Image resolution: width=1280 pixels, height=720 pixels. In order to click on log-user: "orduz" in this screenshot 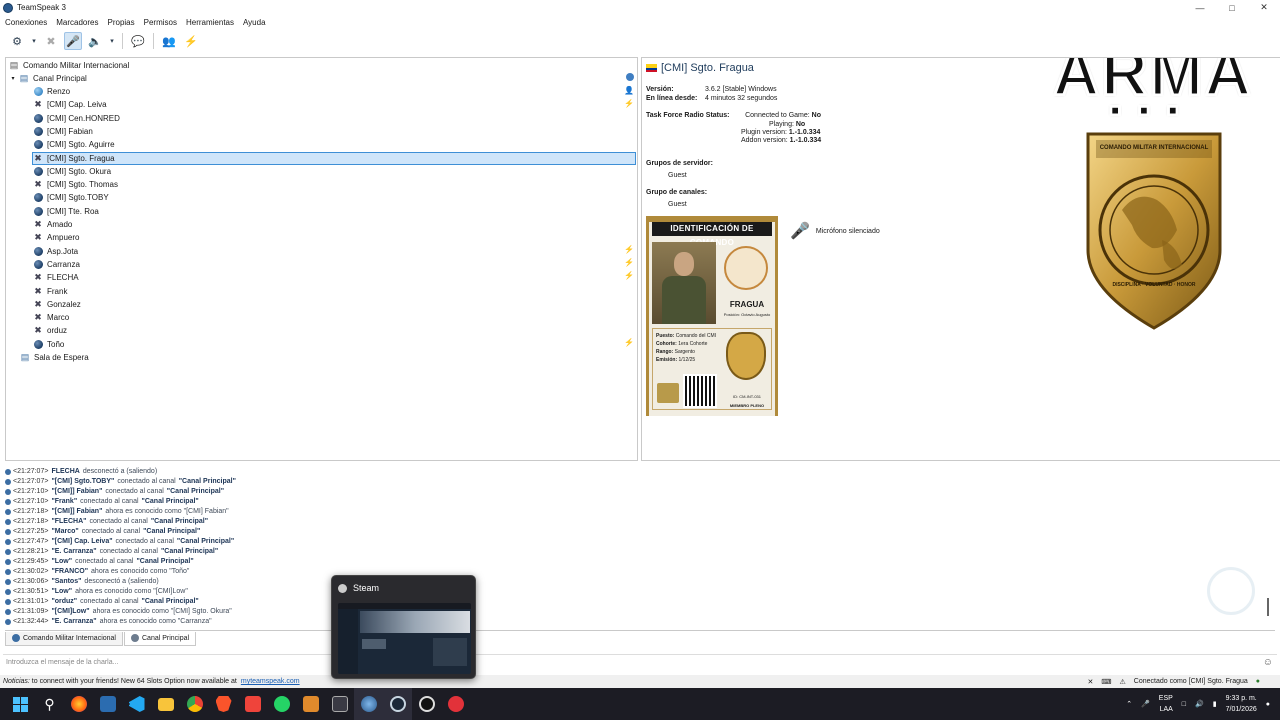, I will do `click(64, 602)`.